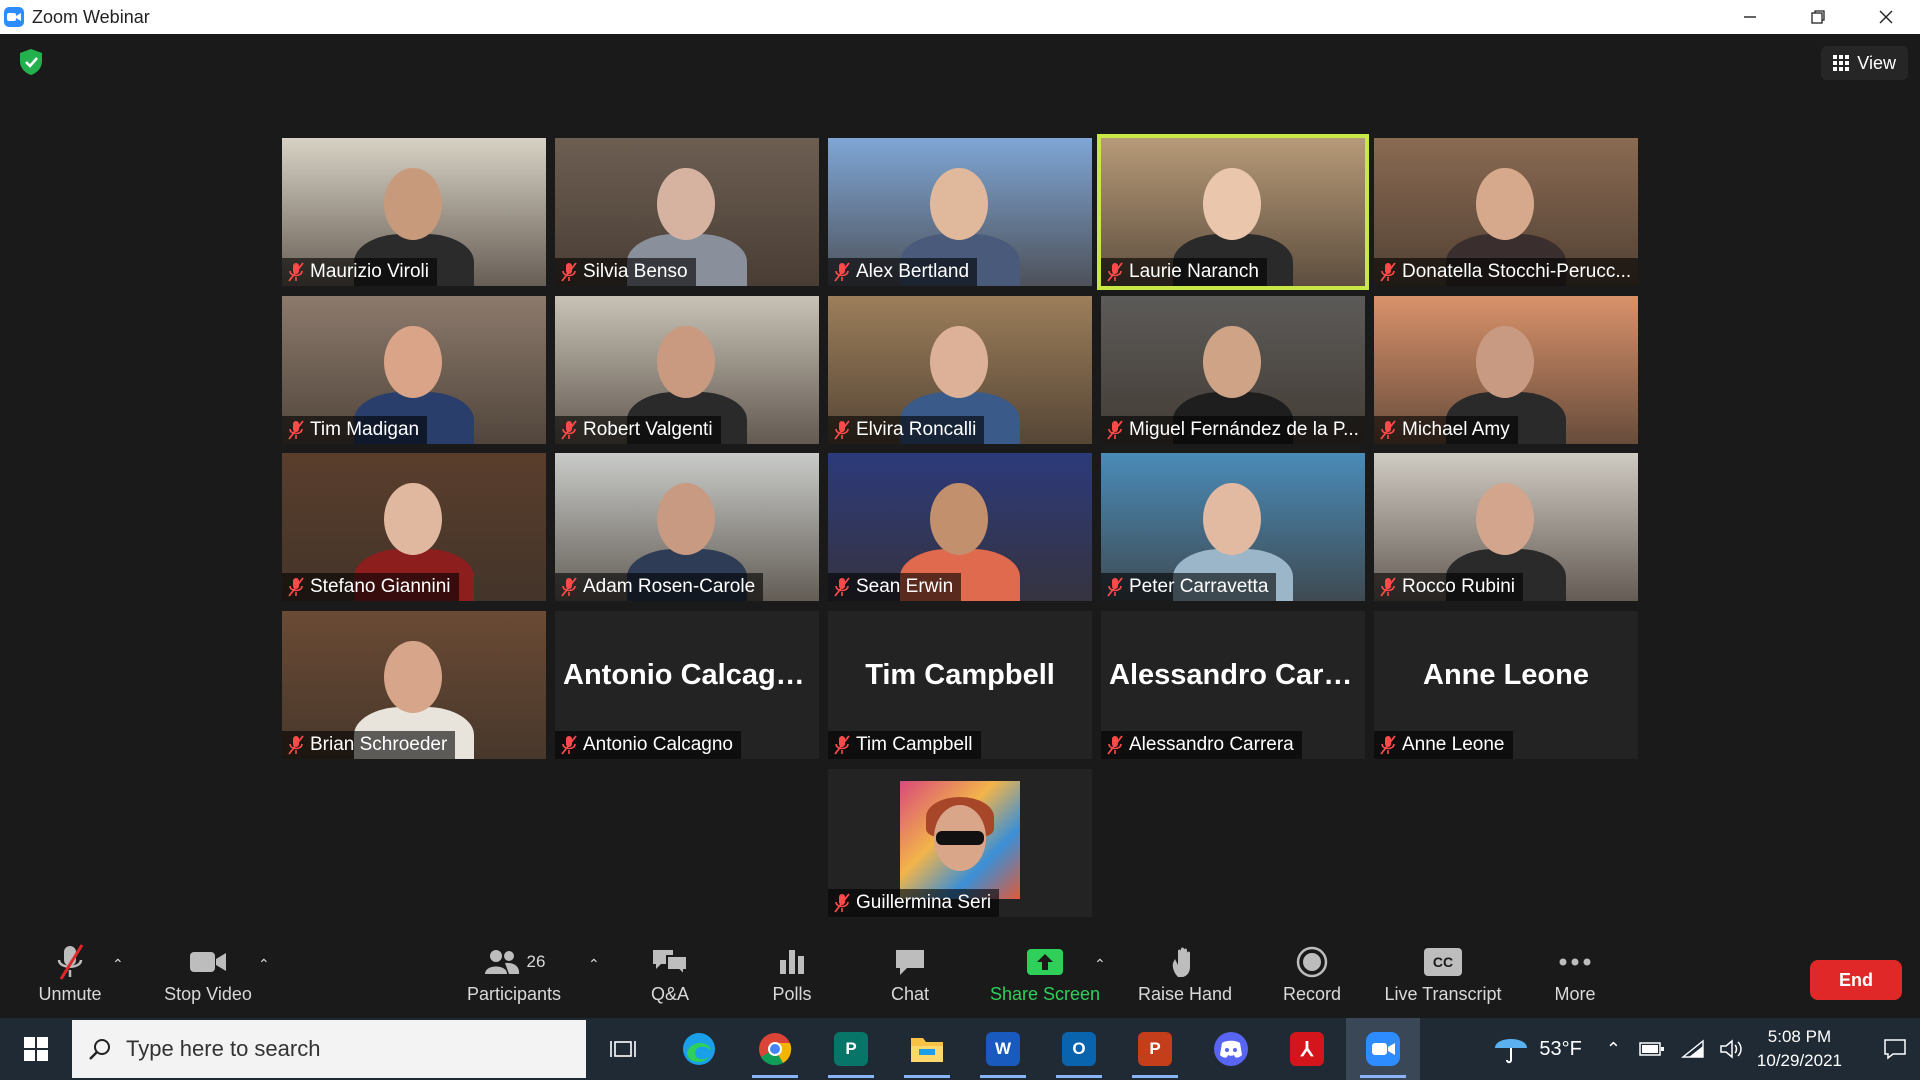 This screenshot has height=1080, width=1920. Describe the element at coordinates (414, 212) in the screenshot. I see `participant-tile: Maurizio Viroli` at that location.